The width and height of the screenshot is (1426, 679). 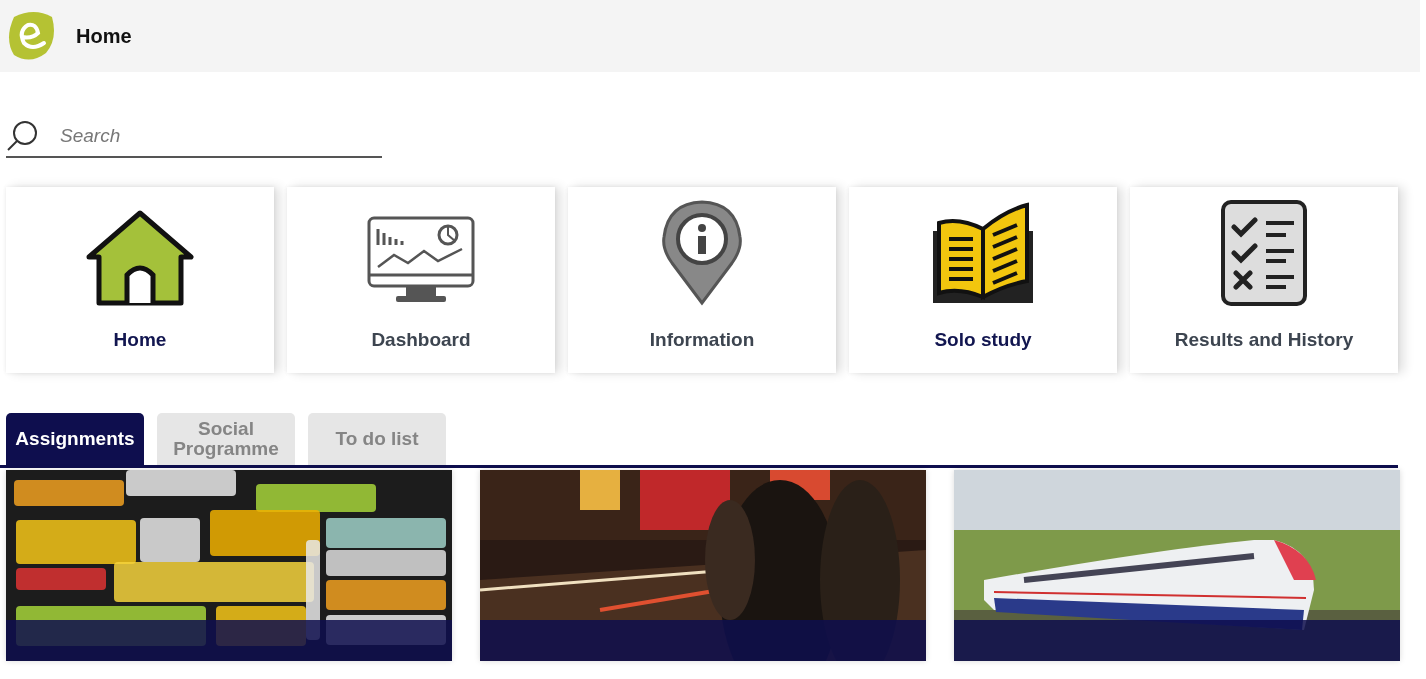 I want to click on house-icon, so click(x=140, y=258).